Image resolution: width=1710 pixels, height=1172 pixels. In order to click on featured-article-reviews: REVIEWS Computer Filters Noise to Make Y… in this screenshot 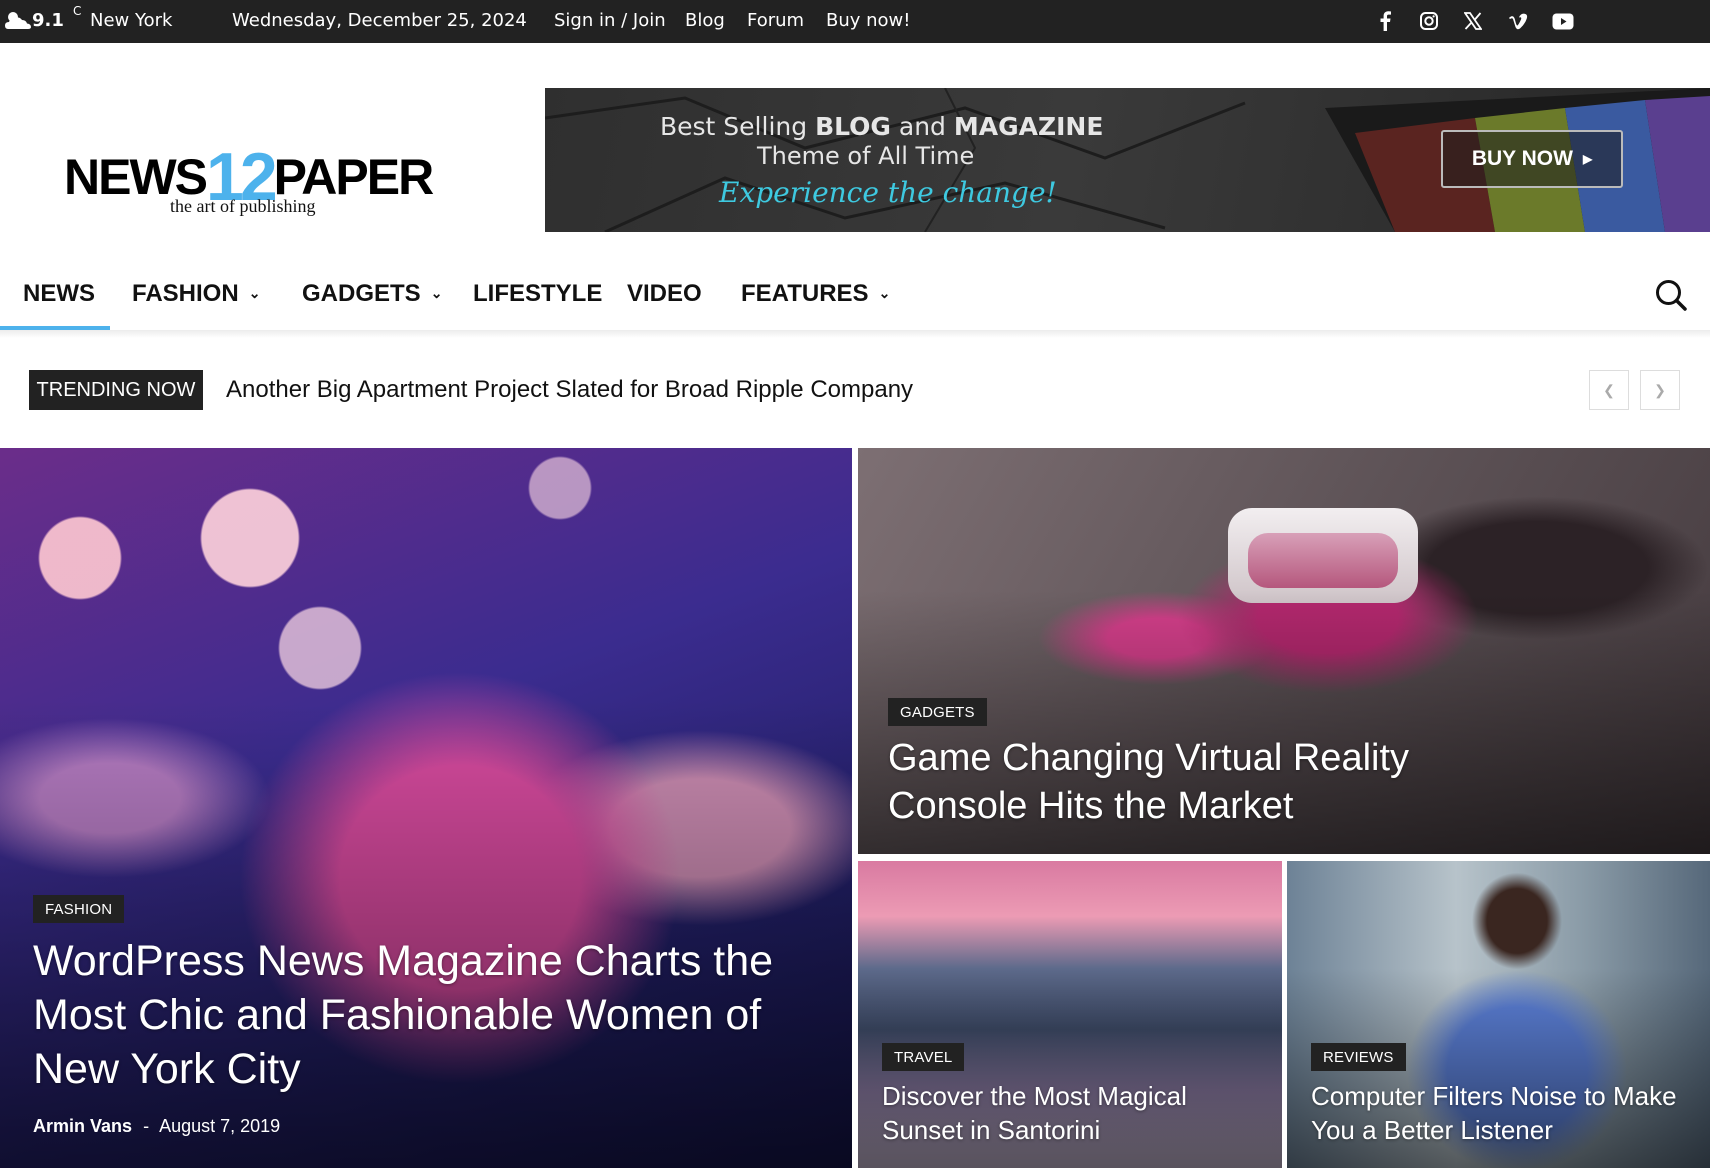, I will do `click(1498, 1014)`.